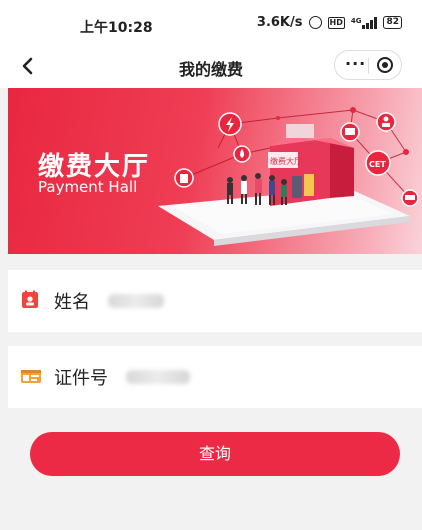 This screenshot has height=530, width=422. I want to click on hd-icon: HD, so click(336, 22).